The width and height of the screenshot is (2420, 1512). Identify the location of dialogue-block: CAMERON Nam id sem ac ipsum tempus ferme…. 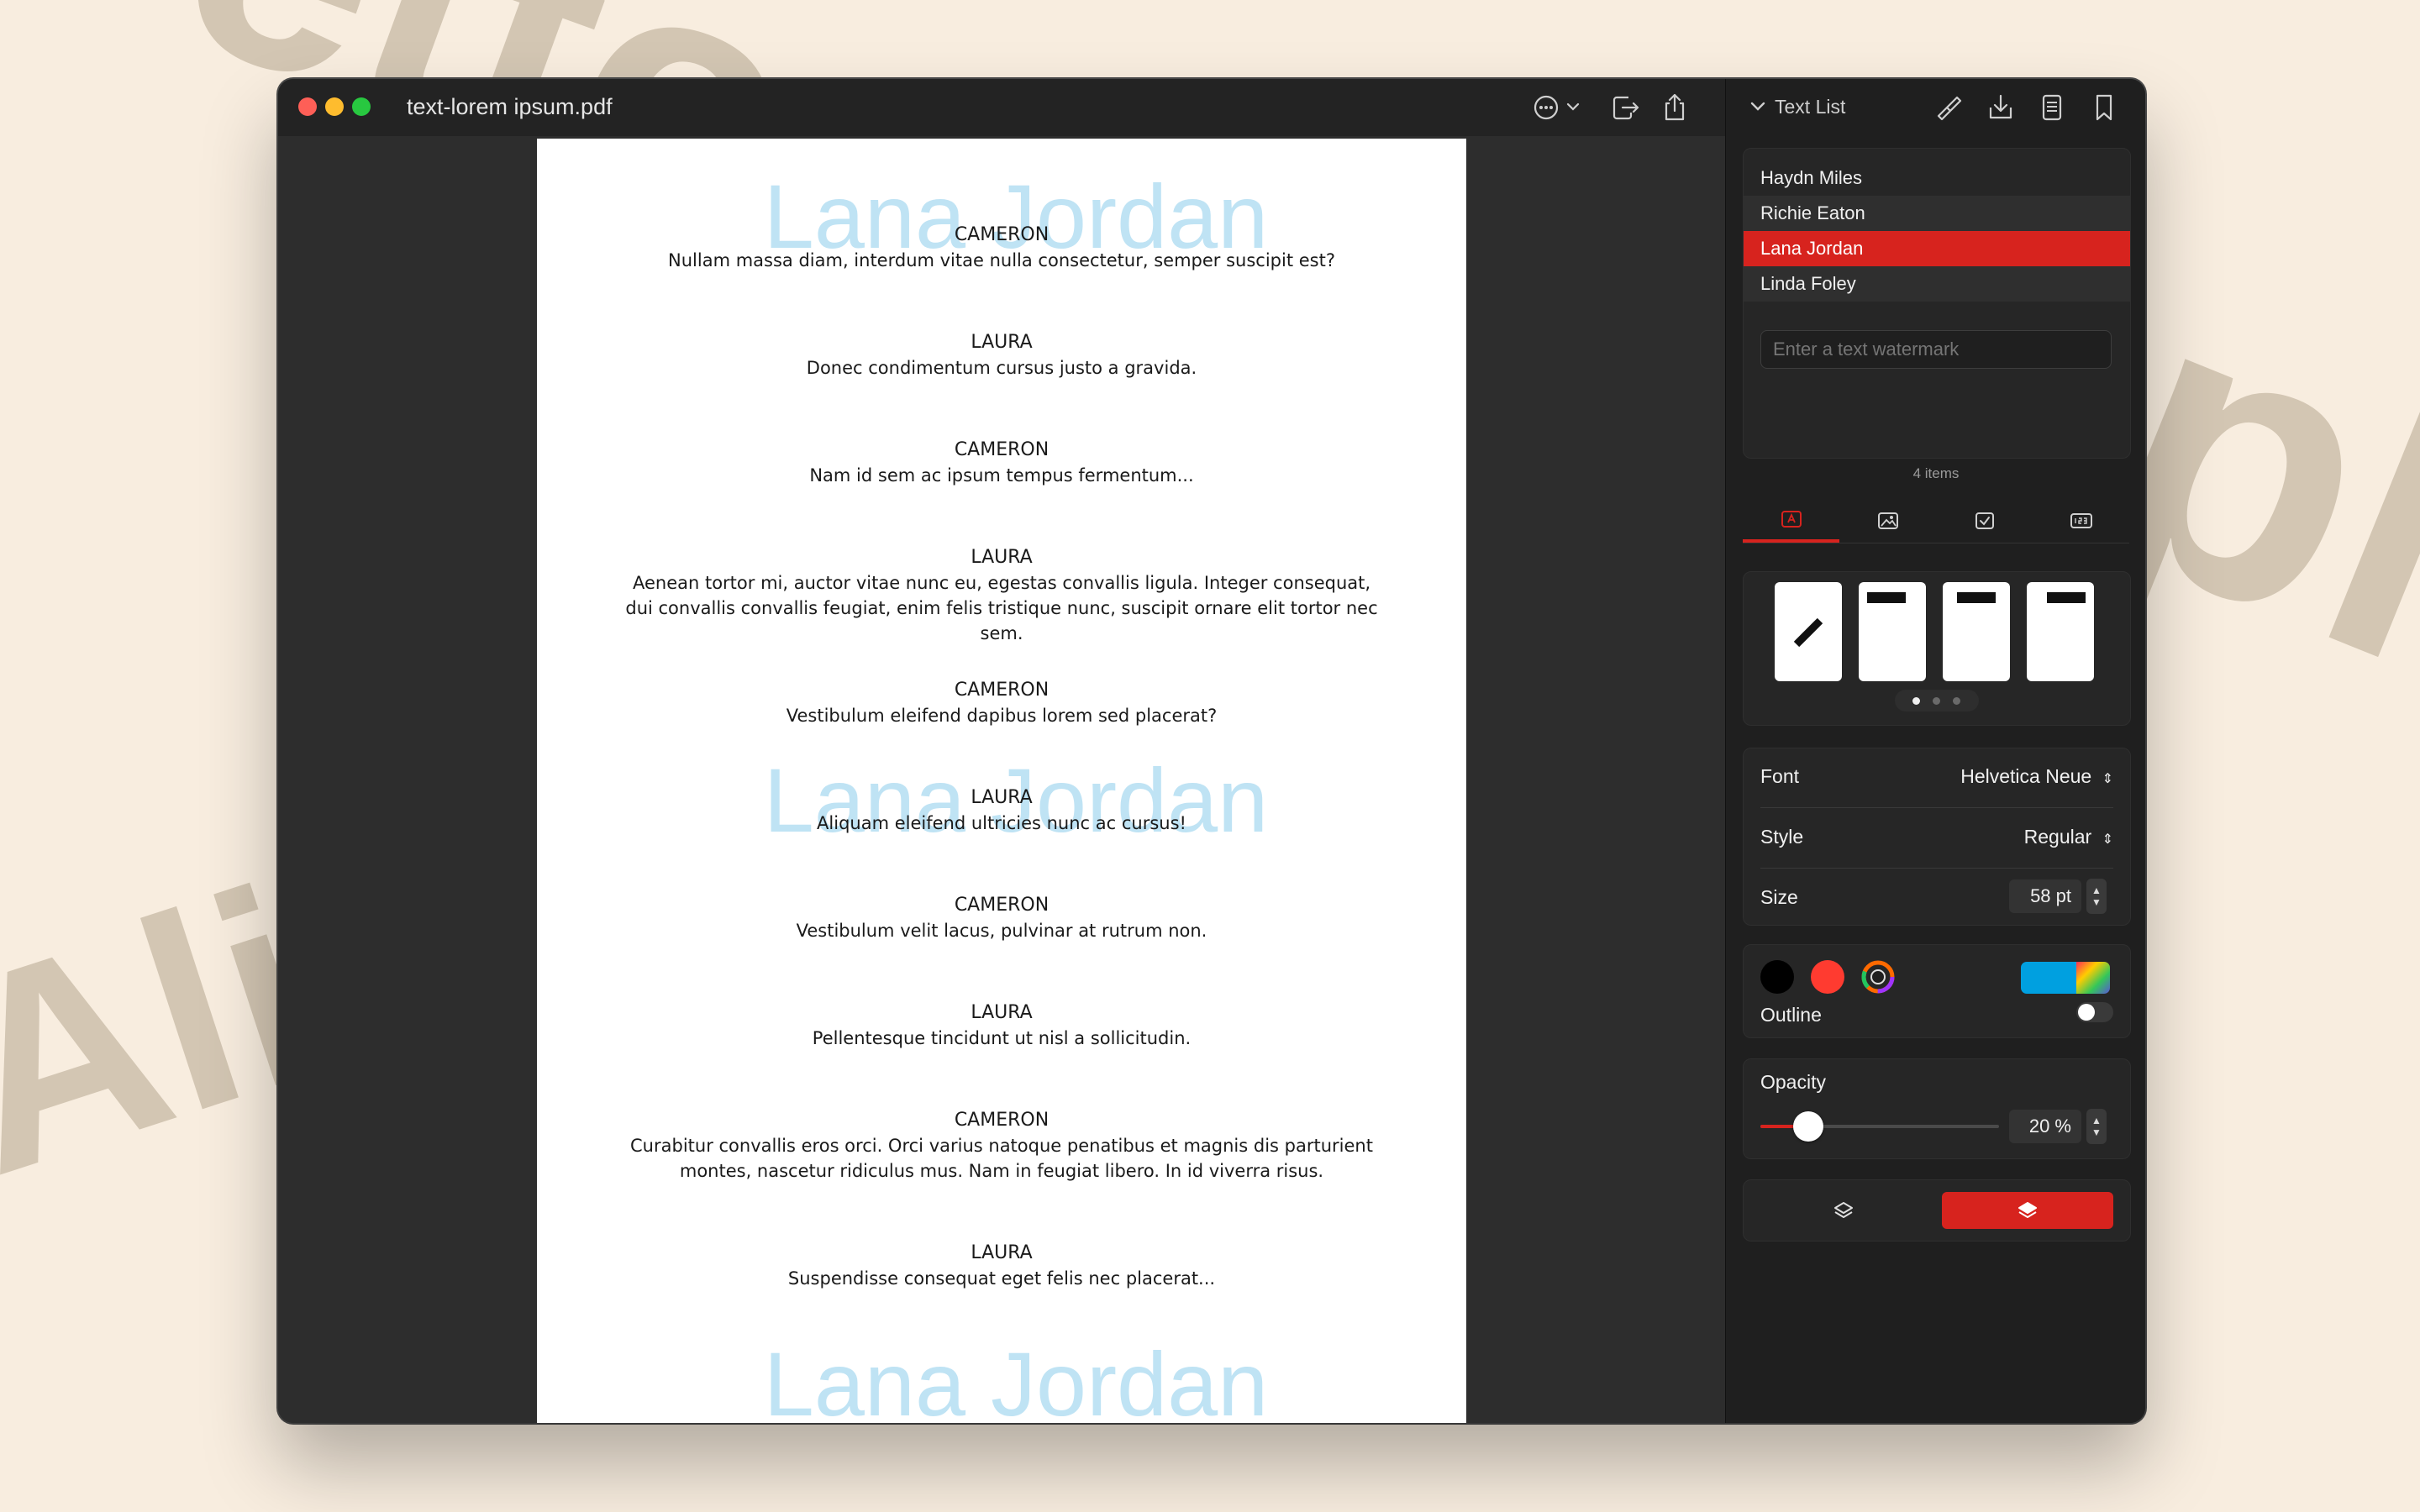
(1001, 463).